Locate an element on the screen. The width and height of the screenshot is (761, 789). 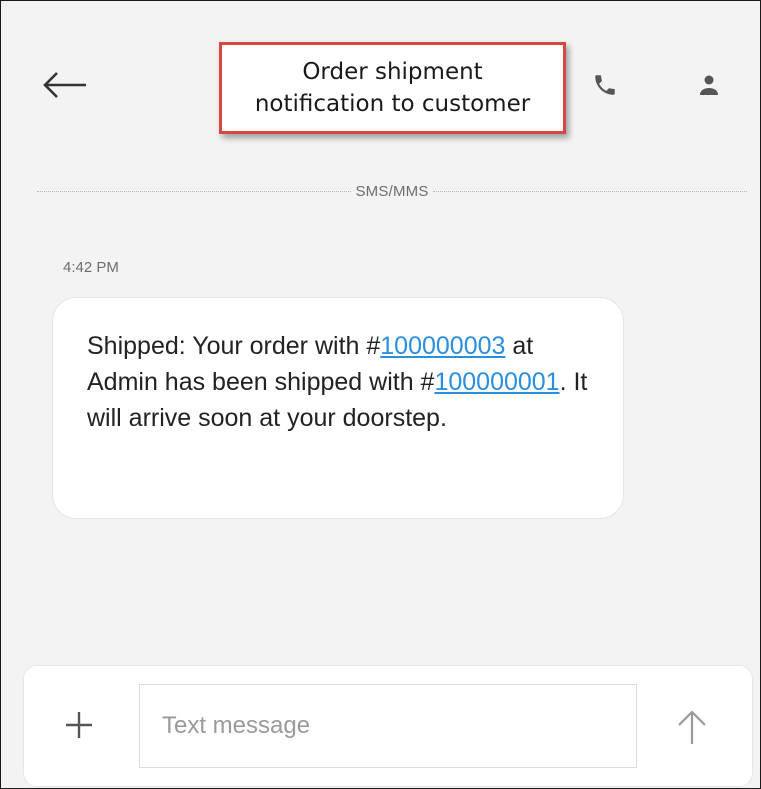
back-button is located at coordinates (65, 85).